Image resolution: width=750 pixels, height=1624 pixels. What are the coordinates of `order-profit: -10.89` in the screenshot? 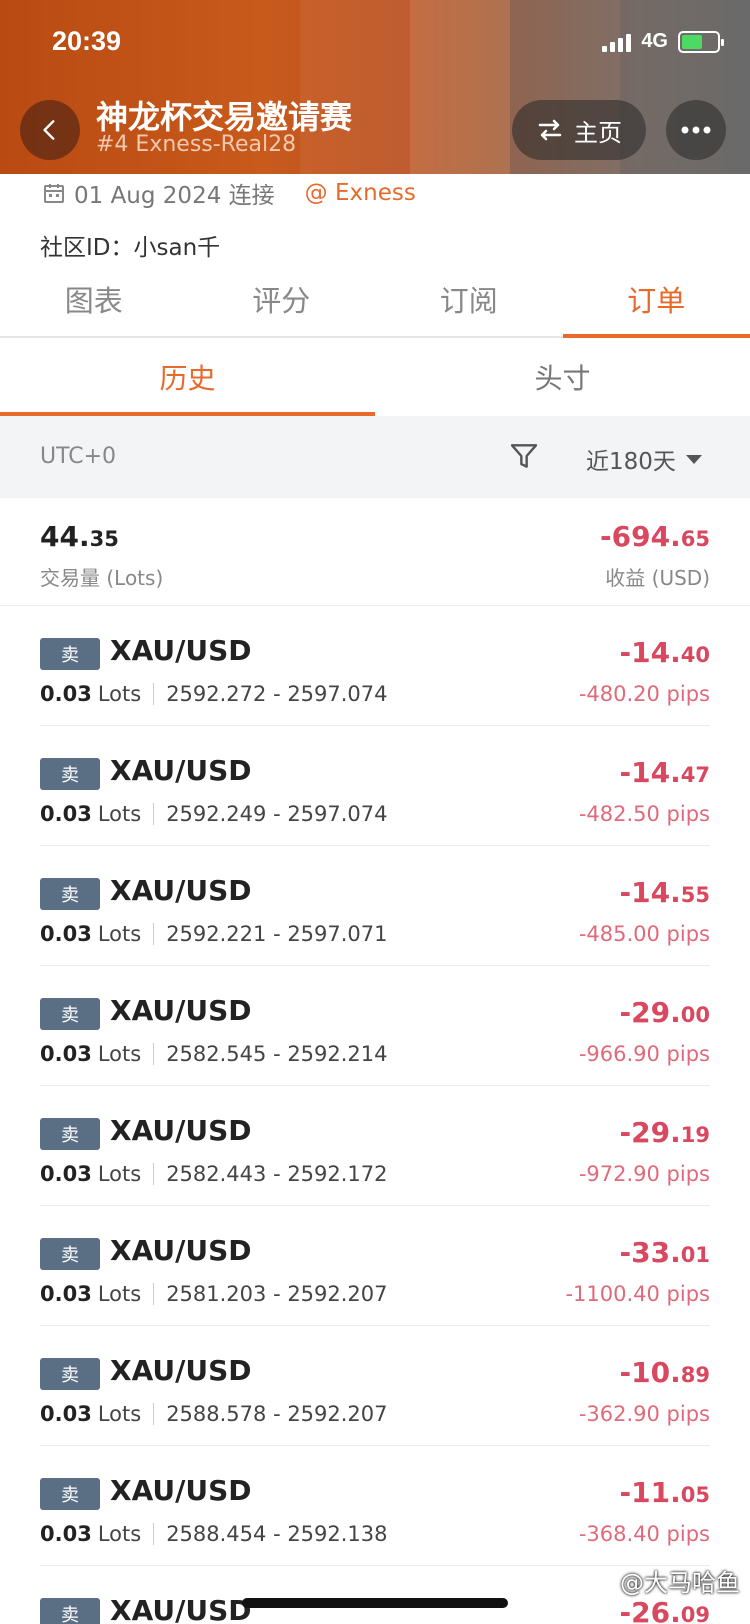 It's located at (664, 1372).